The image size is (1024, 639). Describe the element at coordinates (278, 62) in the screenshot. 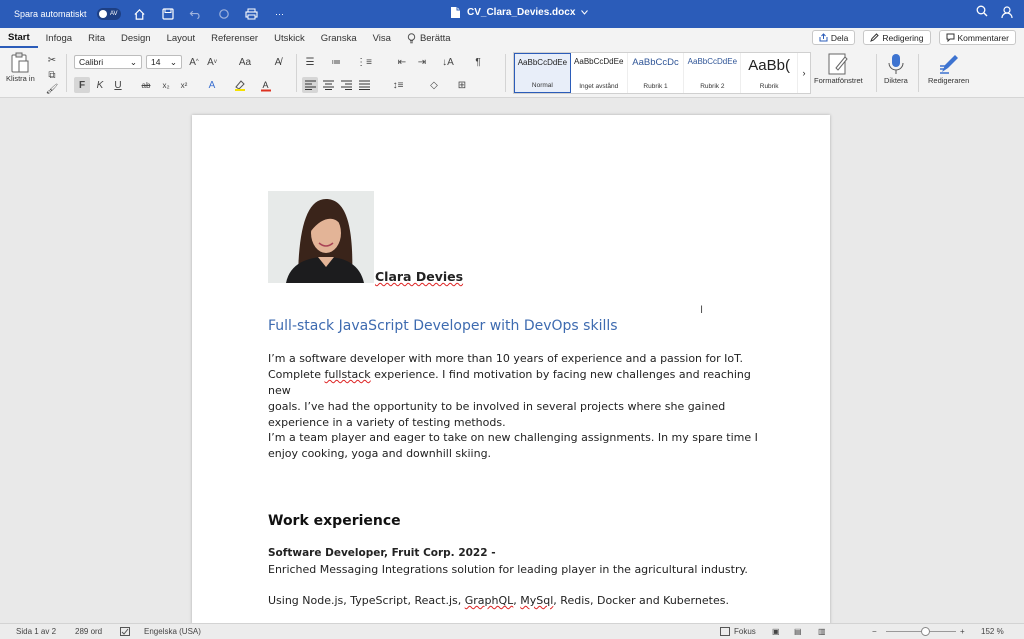

I see `clear-formatting-icon: A̸` at that location.